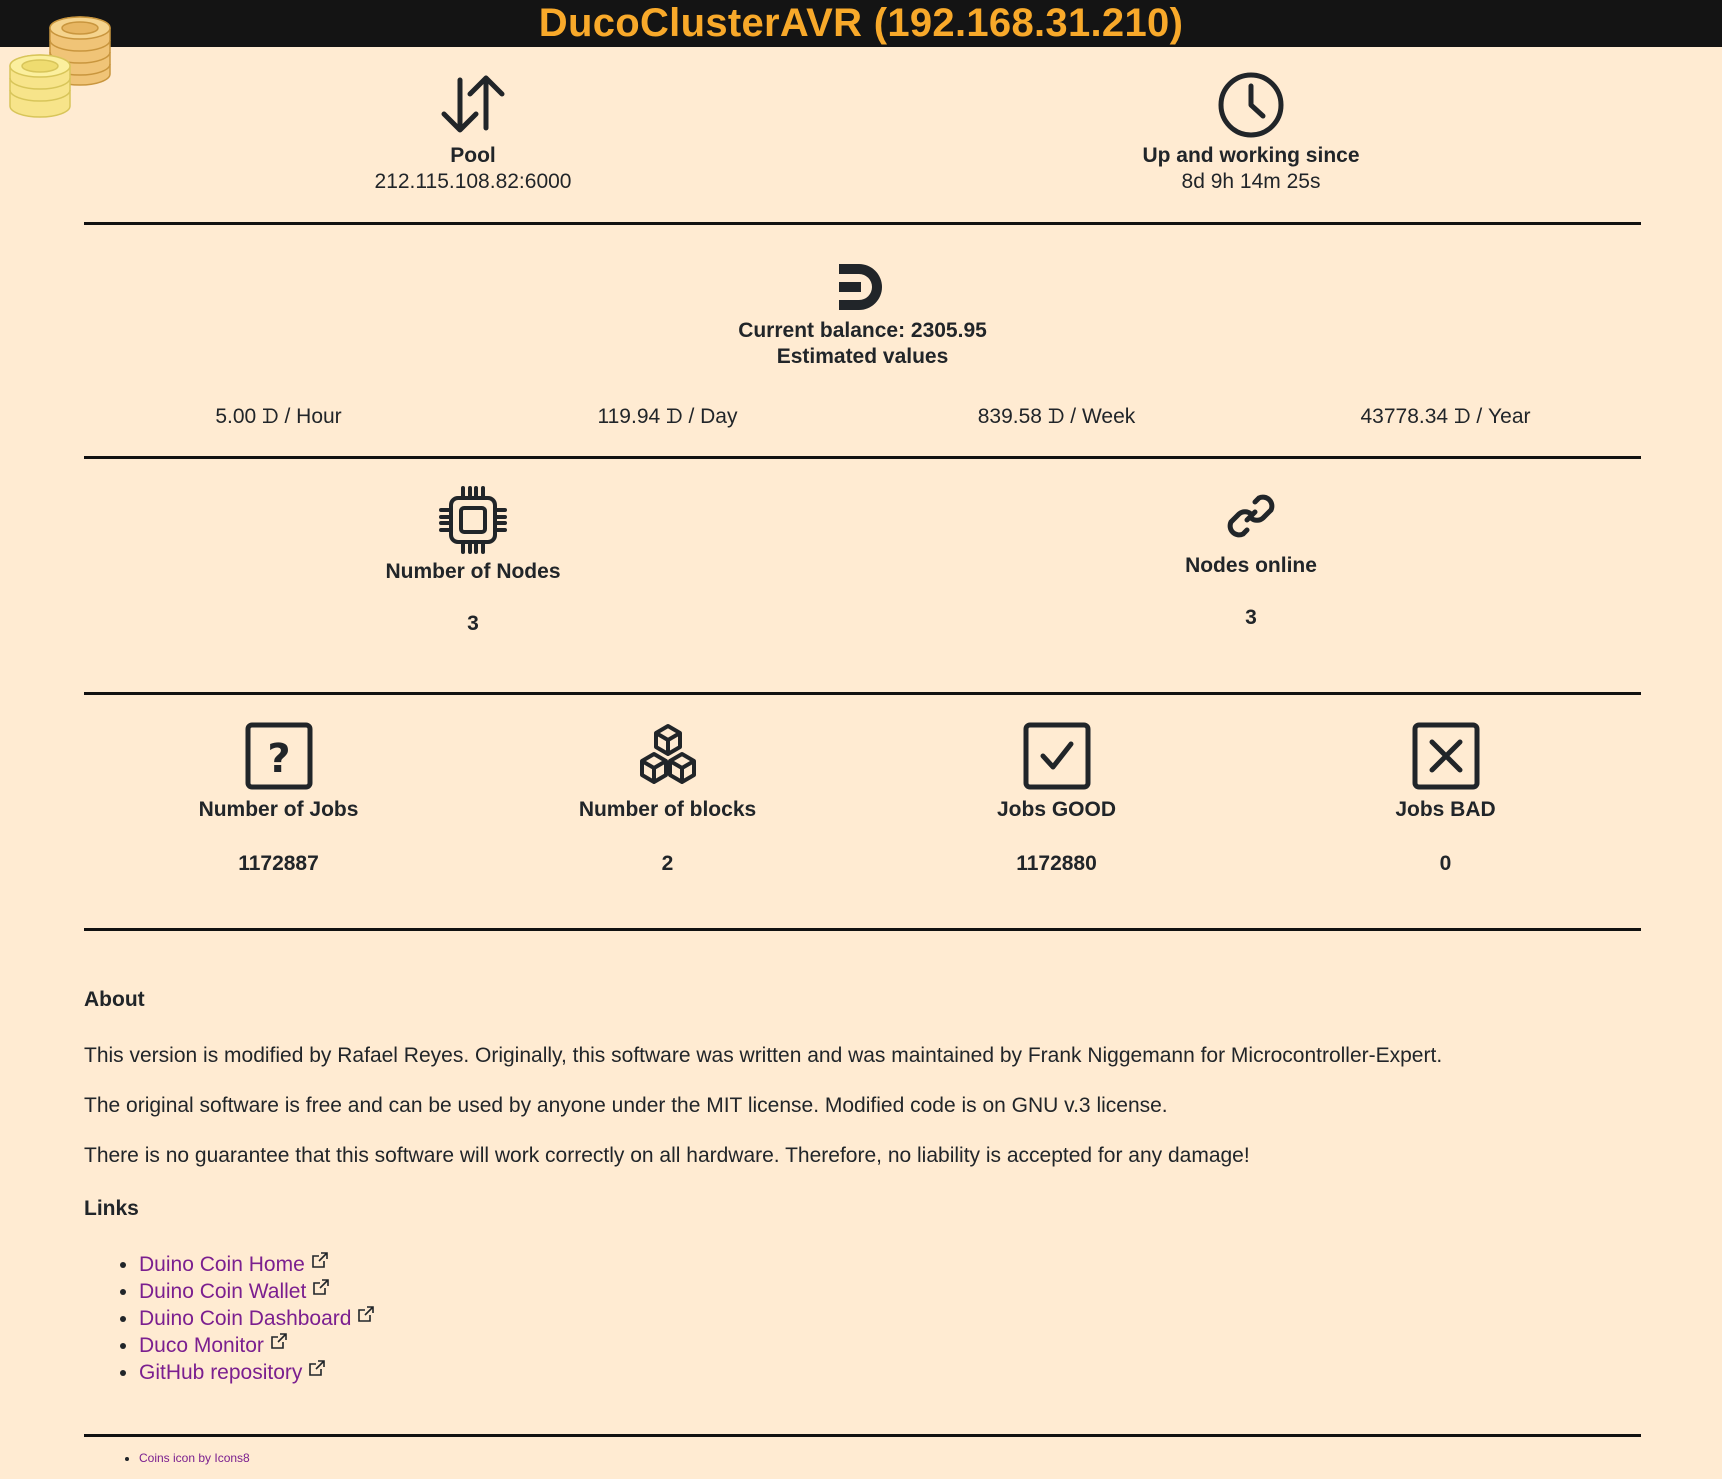 The image size is (1722, 1479). I want to click on about-heading: About, so click(114, 999).